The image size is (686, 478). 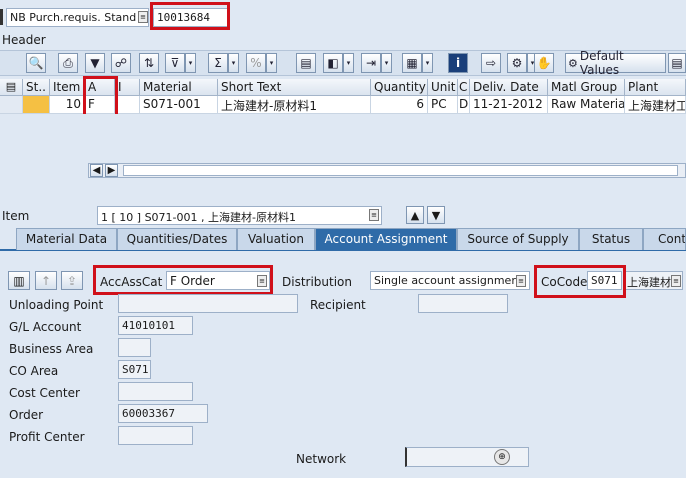 What do you see at coordinates (371, 63) in the screenshot?
I see `export-icon: ⇥` at bounding box center [371, 63].